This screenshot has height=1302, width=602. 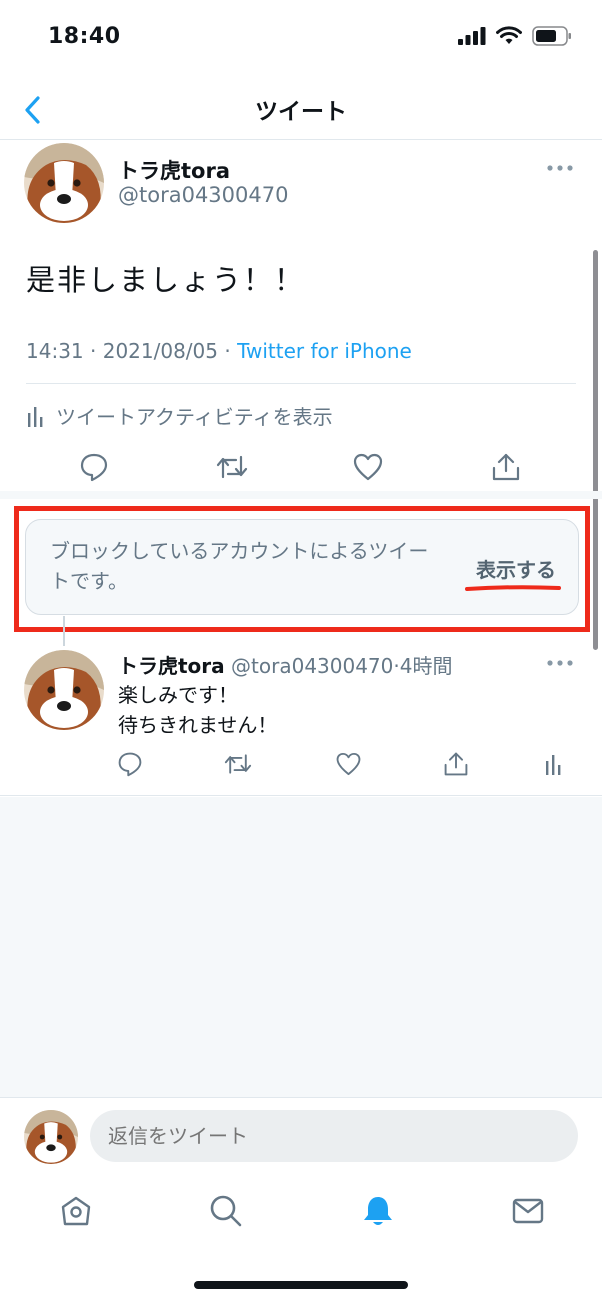 I want to click on reply-header: トラ虎tora @tora04300470·4時間, so click(x=285, y=664).